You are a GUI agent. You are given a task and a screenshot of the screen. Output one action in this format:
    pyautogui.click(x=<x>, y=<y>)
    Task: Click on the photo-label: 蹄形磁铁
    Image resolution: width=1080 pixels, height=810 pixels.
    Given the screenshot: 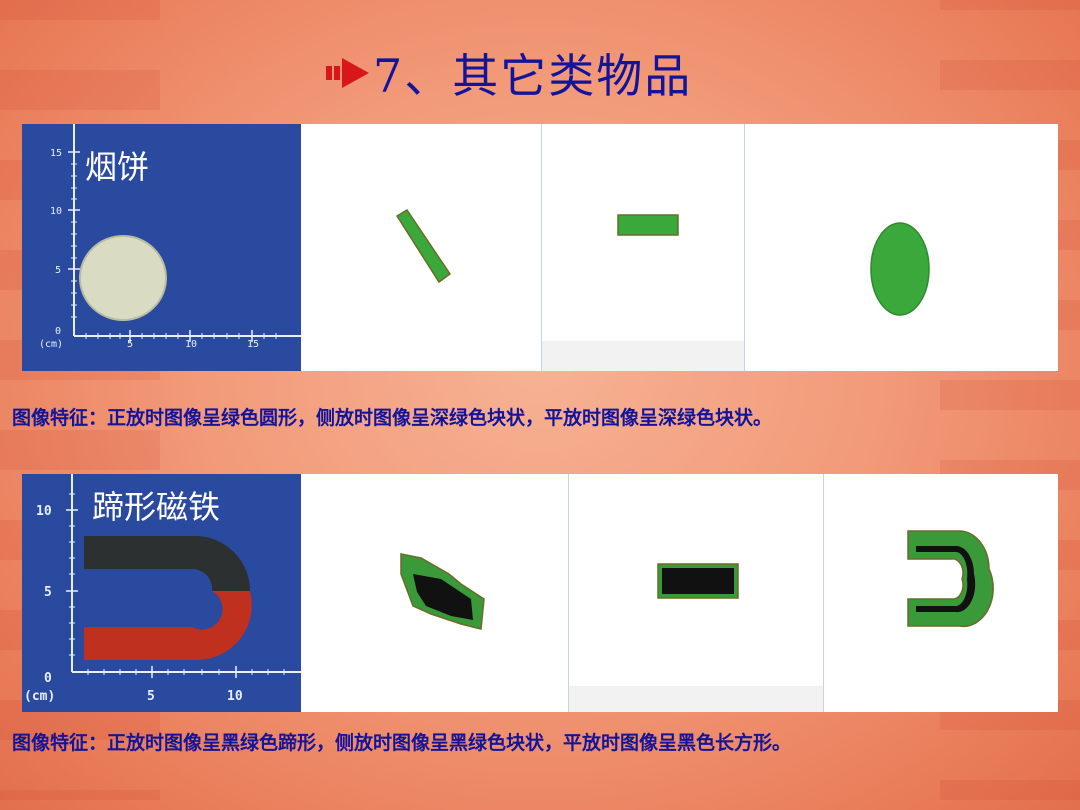 What is the action you would take?
    pyautogui.click(x=156, y=507)
    